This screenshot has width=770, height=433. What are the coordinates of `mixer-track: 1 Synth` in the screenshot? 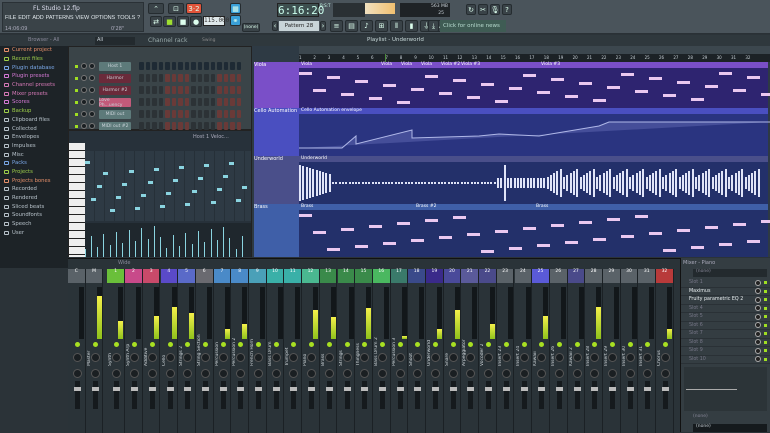 It's located at (116, 351).